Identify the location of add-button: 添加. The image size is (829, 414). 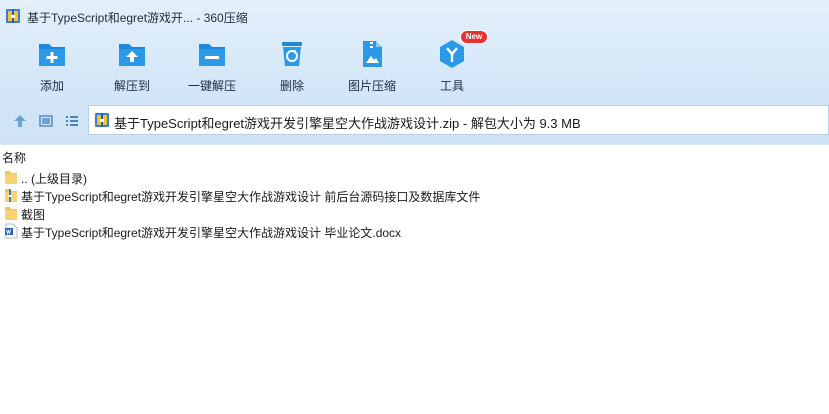
(52, 65).